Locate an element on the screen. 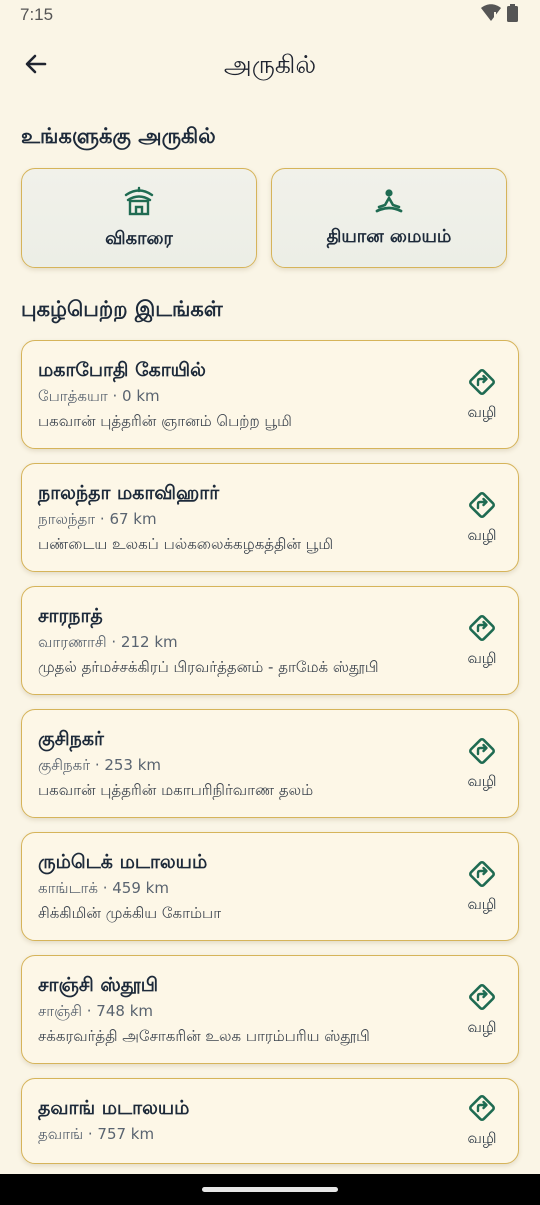 Image resolution: width=540 pixels, height=1205 pixels. place-location-distance: சாஞ்சி · 748 km is located at coordinates (96, 1011).